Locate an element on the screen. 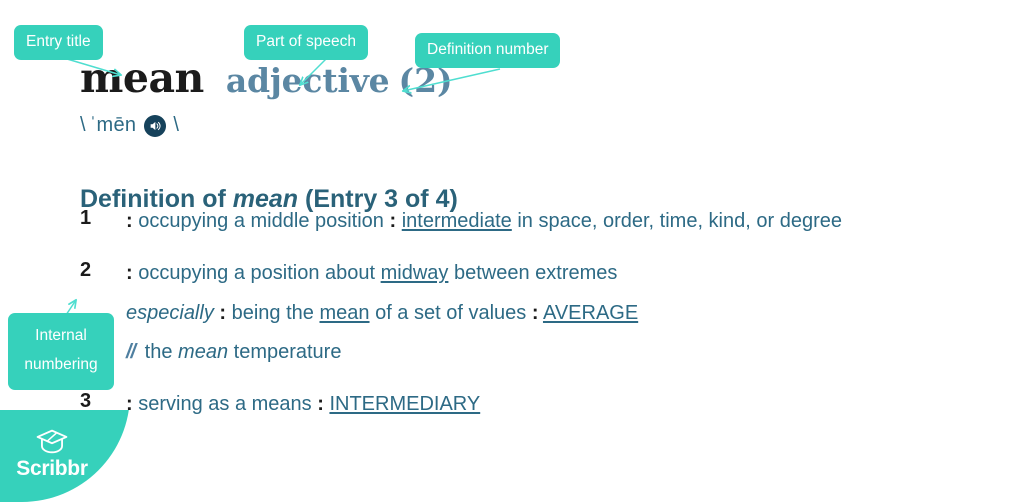  part-of-speech-label: adjective is located at coordinates (307, 80).